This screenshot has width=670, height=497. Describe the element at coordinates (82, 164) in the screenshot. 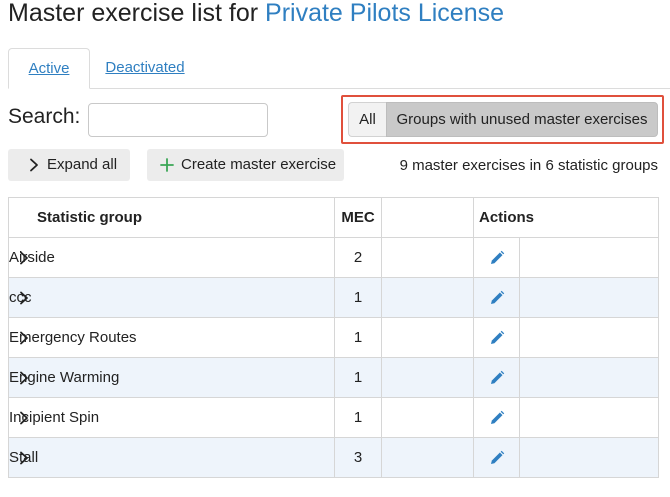

I see `expand-all-label: Expand all` at that location.